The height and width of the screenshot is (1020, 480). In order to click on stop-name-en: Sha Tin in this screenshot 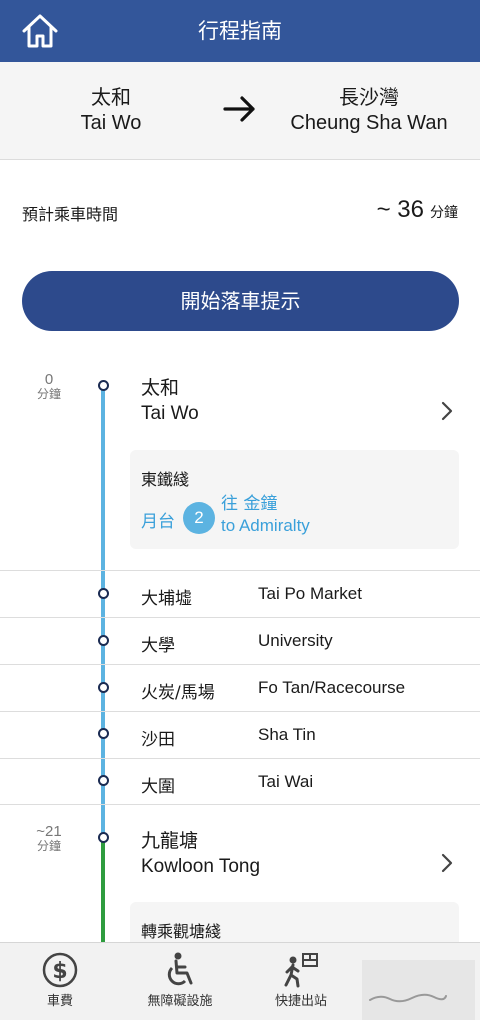, I will do `click(287, 734)`.